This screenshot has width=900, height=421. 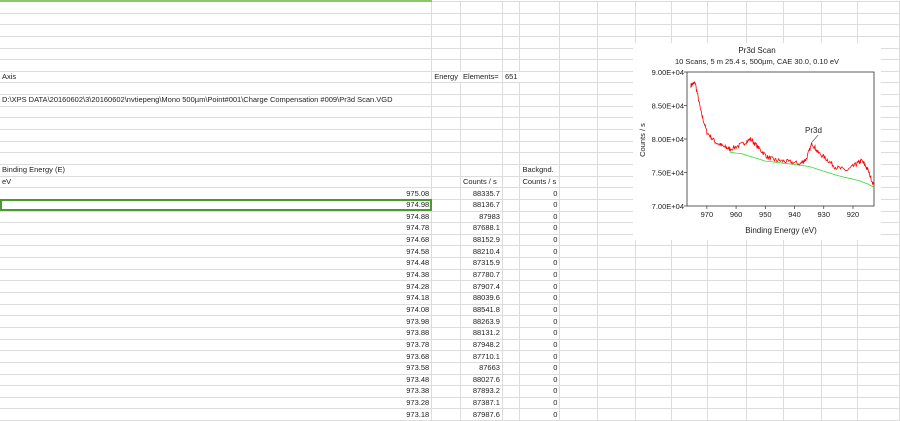 What do you see at coordinates (216, 263) in the screenshot?
I see `binding-energy-cell: 974.48` at bounding box center [216, 263].